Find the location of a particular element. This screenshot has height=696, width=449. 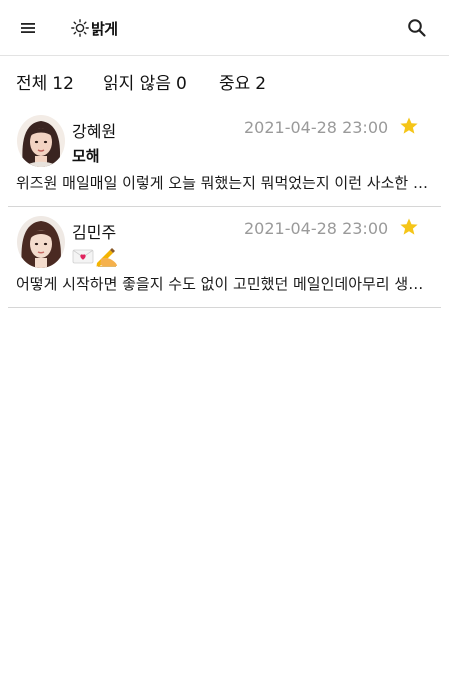

filter-important: 중요 2 is located at coordinates (242, 81).